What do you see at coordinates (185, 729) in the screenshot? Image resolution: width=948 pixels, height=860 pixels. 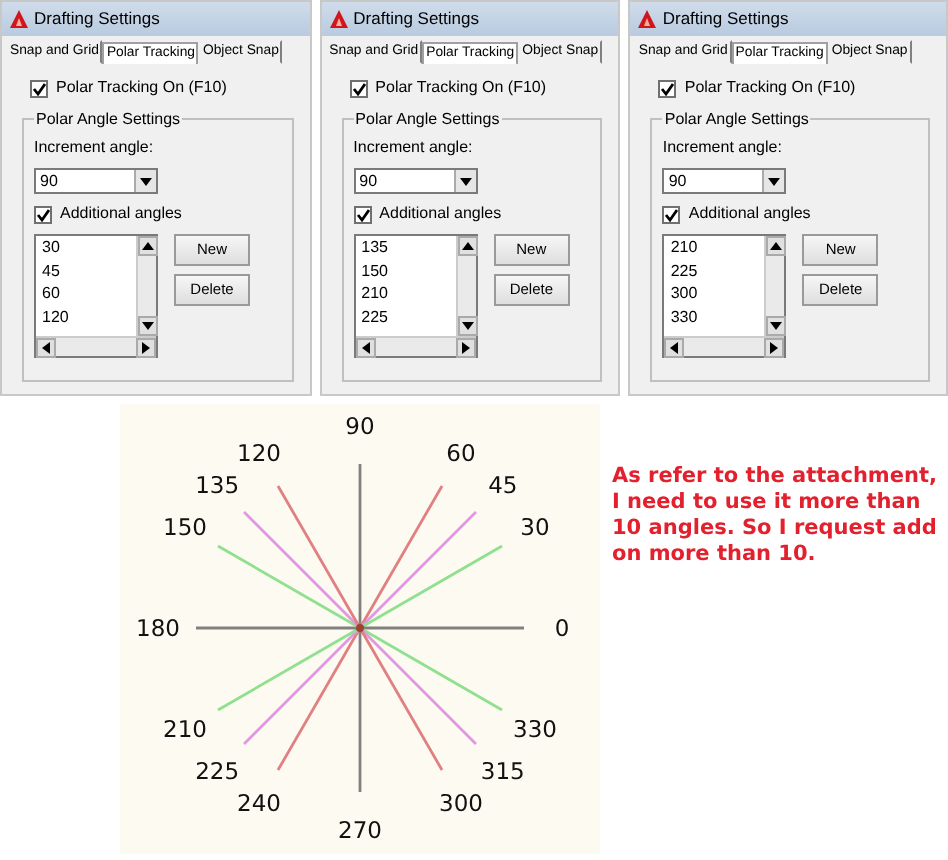 I see `angle-label: 210` at bounding box center [185, 729].